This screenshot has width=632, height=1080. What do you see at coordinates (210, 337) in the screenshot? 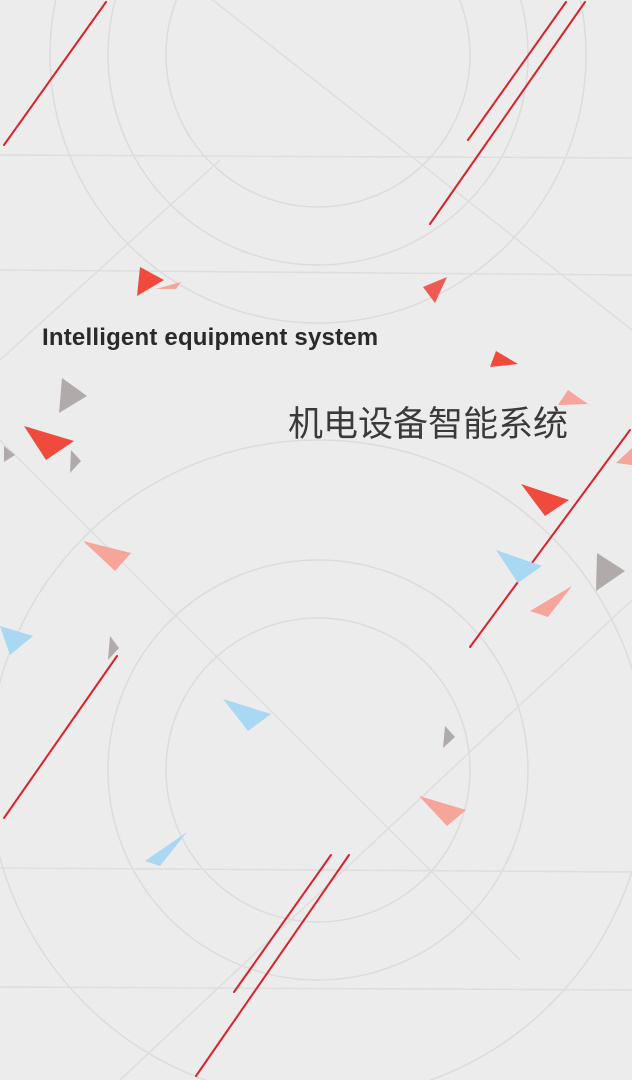
I see `english-headline: Intelligent equipment system` at bounding box center [210, 337].